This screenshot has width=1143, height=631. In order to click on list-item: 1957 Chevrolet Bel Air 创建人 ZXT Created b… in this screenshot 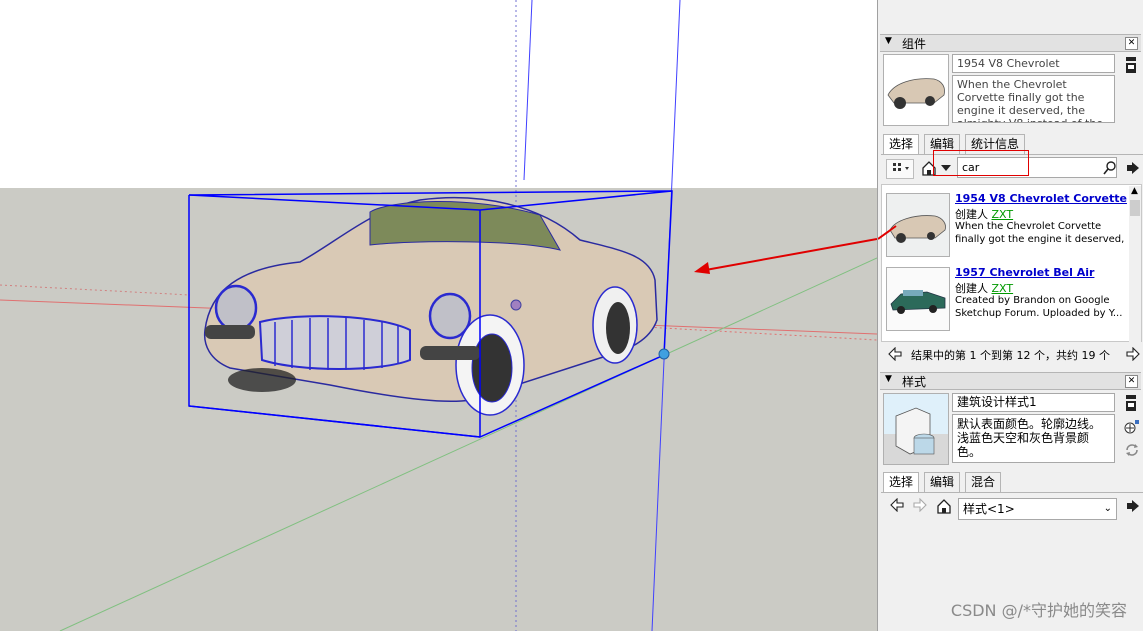, I will do `click(1006, 299)`.